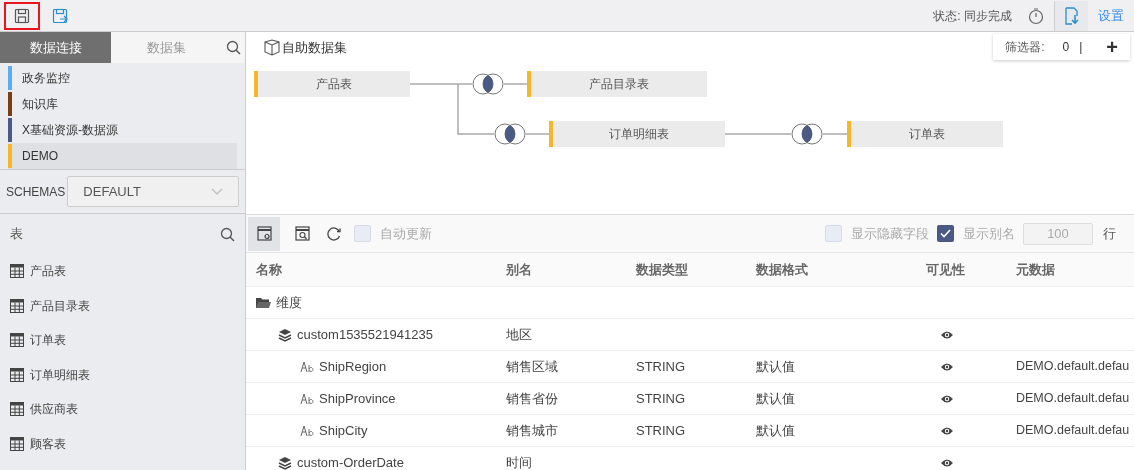 This screenshot has width=1134, height=470. What do you see at coordinates (1071, 15) in the screenshot?
I see `download-icon` at bounding box center [1071, 15].